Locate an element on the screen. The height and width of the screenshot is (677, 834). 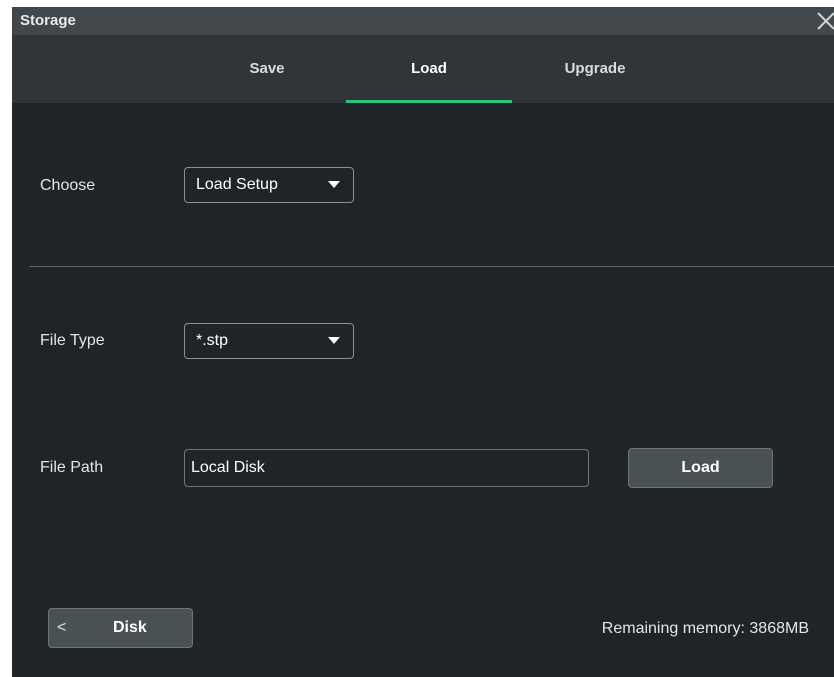
tab-bar: Save Load Upgrade is located at coordinates (423, 69).